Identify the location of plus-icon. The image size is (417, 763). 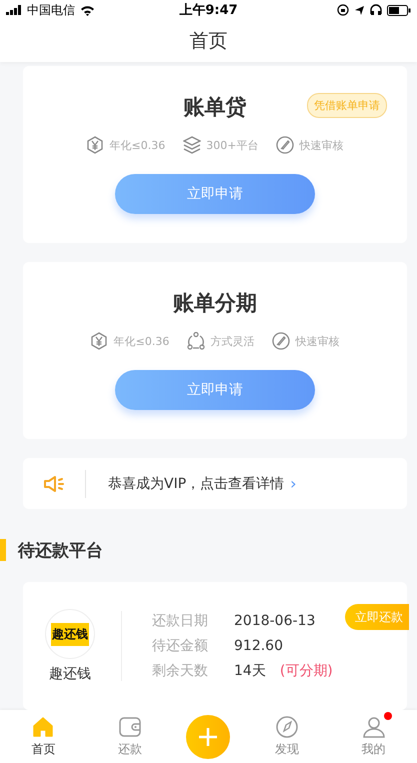
(208, 736).